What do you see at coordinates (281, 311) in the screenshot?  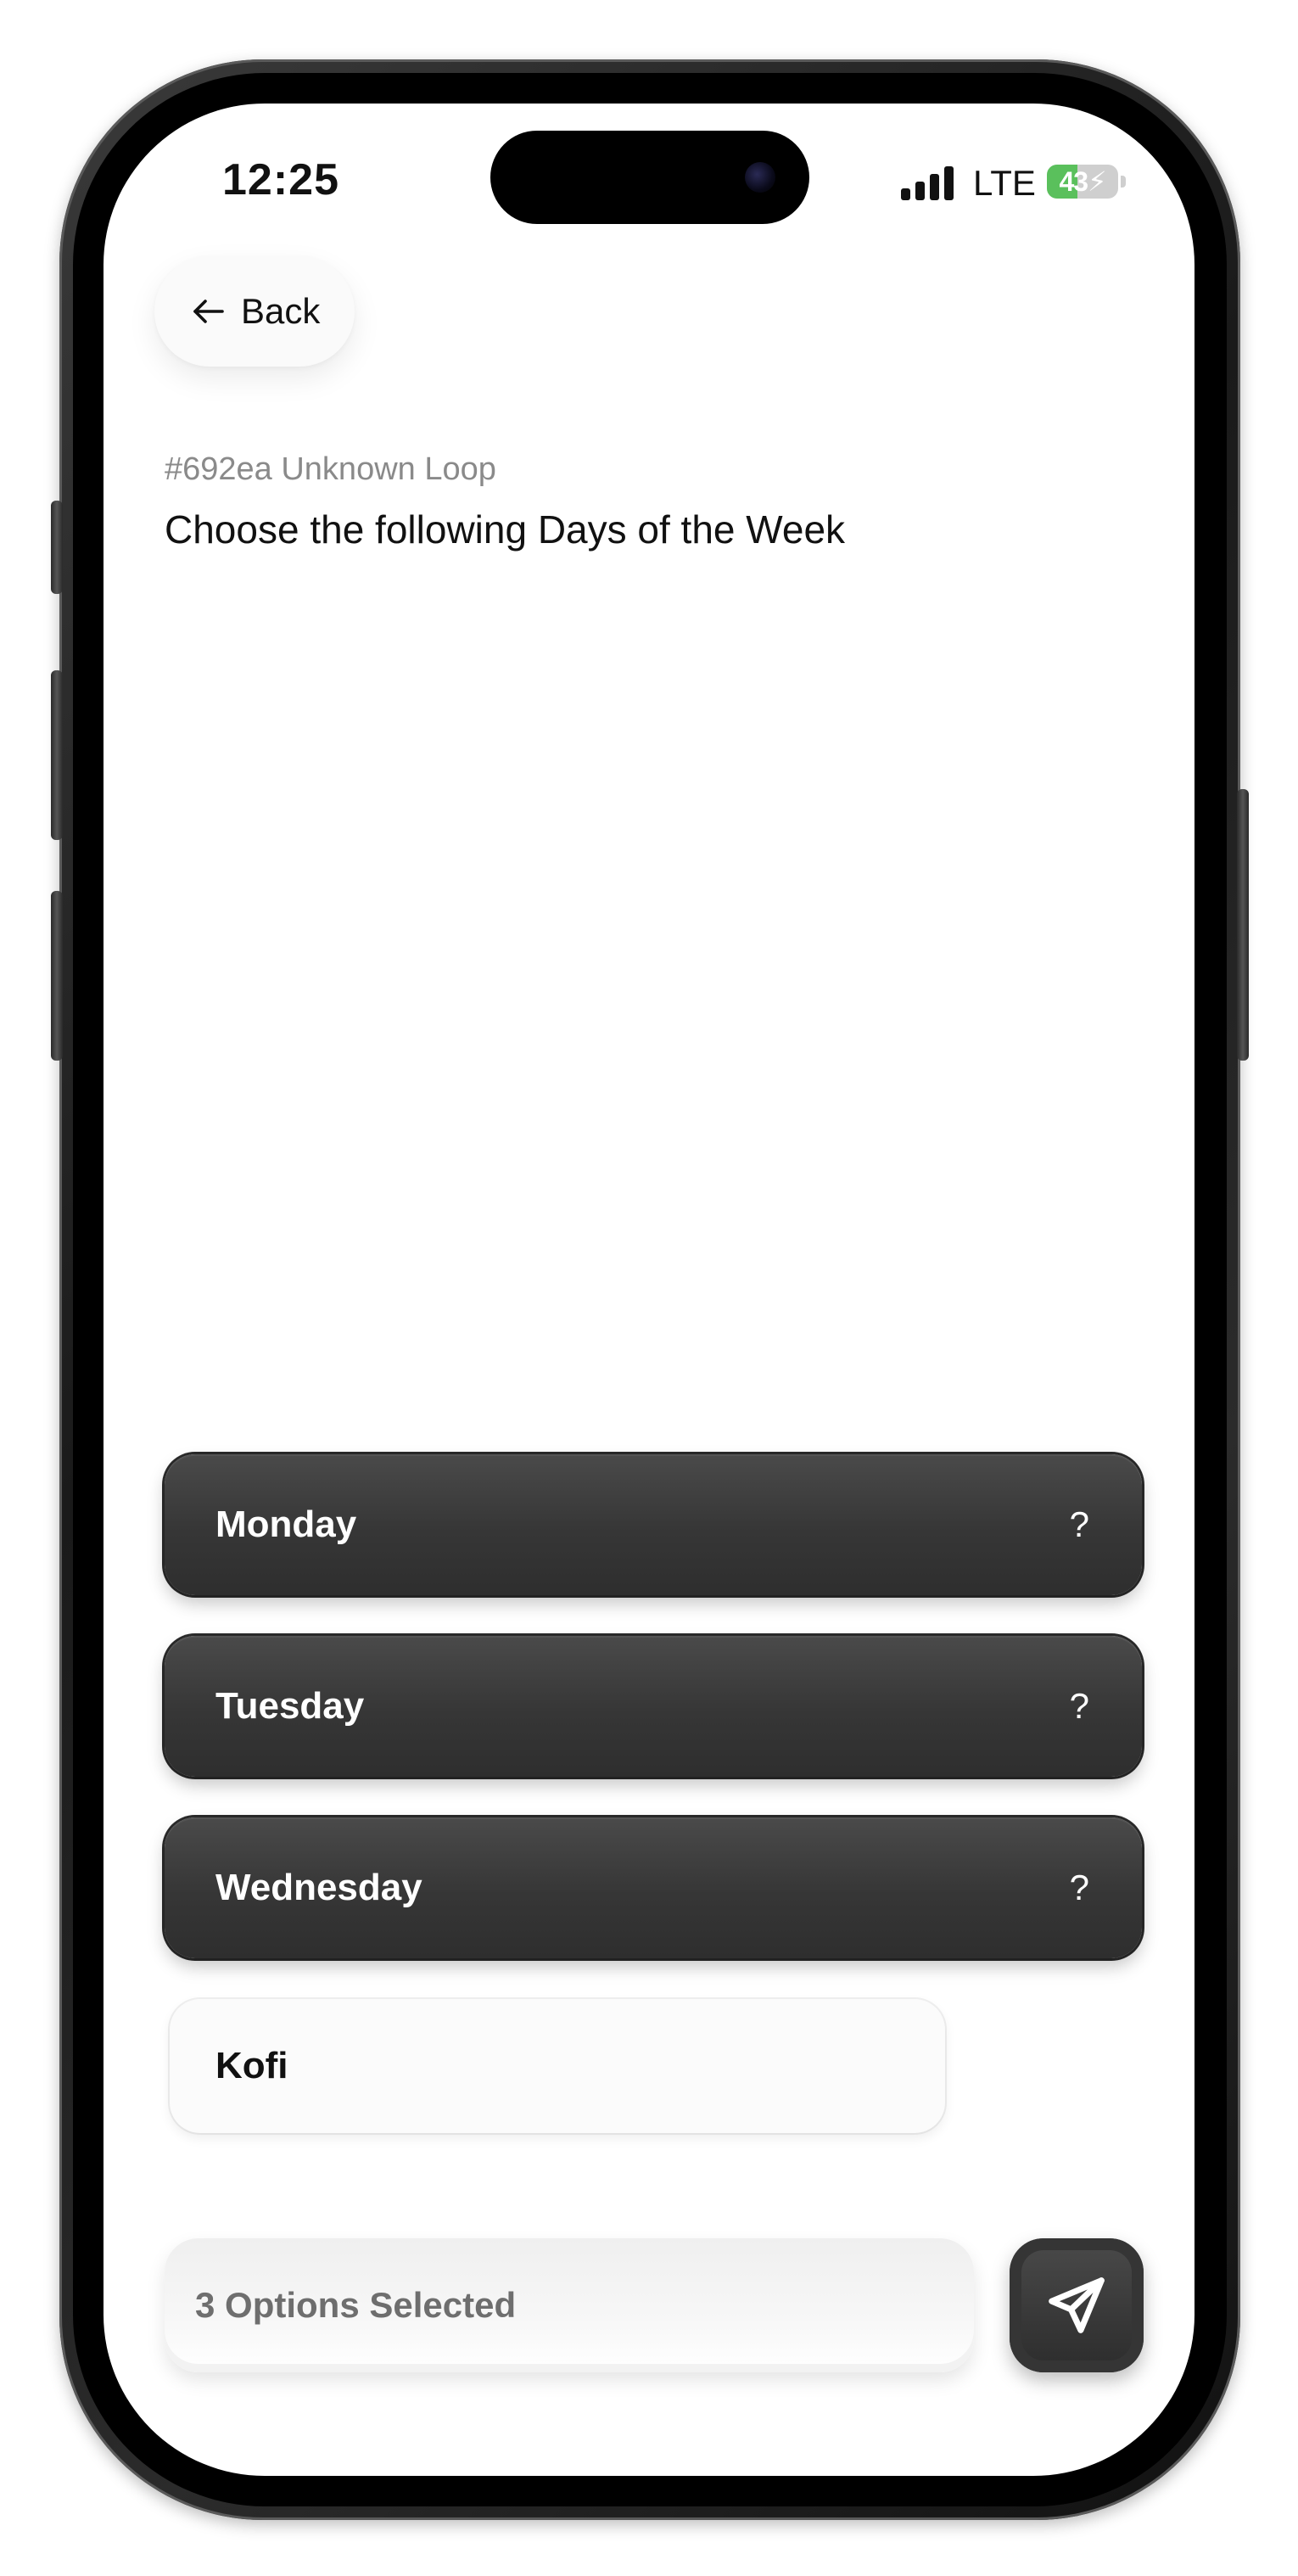 I see `back-button-label: Back` at bounding box center [281, 311].